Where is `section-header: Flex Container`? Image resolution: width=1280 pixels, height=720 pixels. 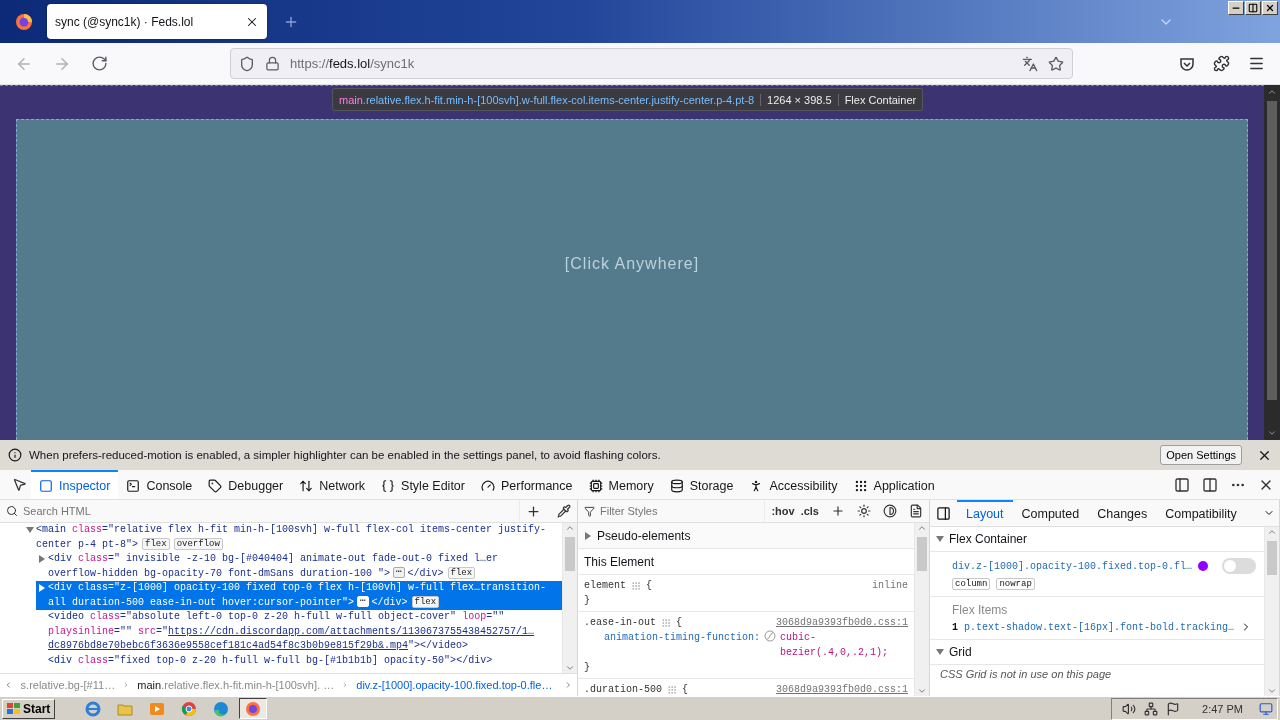
section-header: Flex Container is located at coordinates (1097, 539).